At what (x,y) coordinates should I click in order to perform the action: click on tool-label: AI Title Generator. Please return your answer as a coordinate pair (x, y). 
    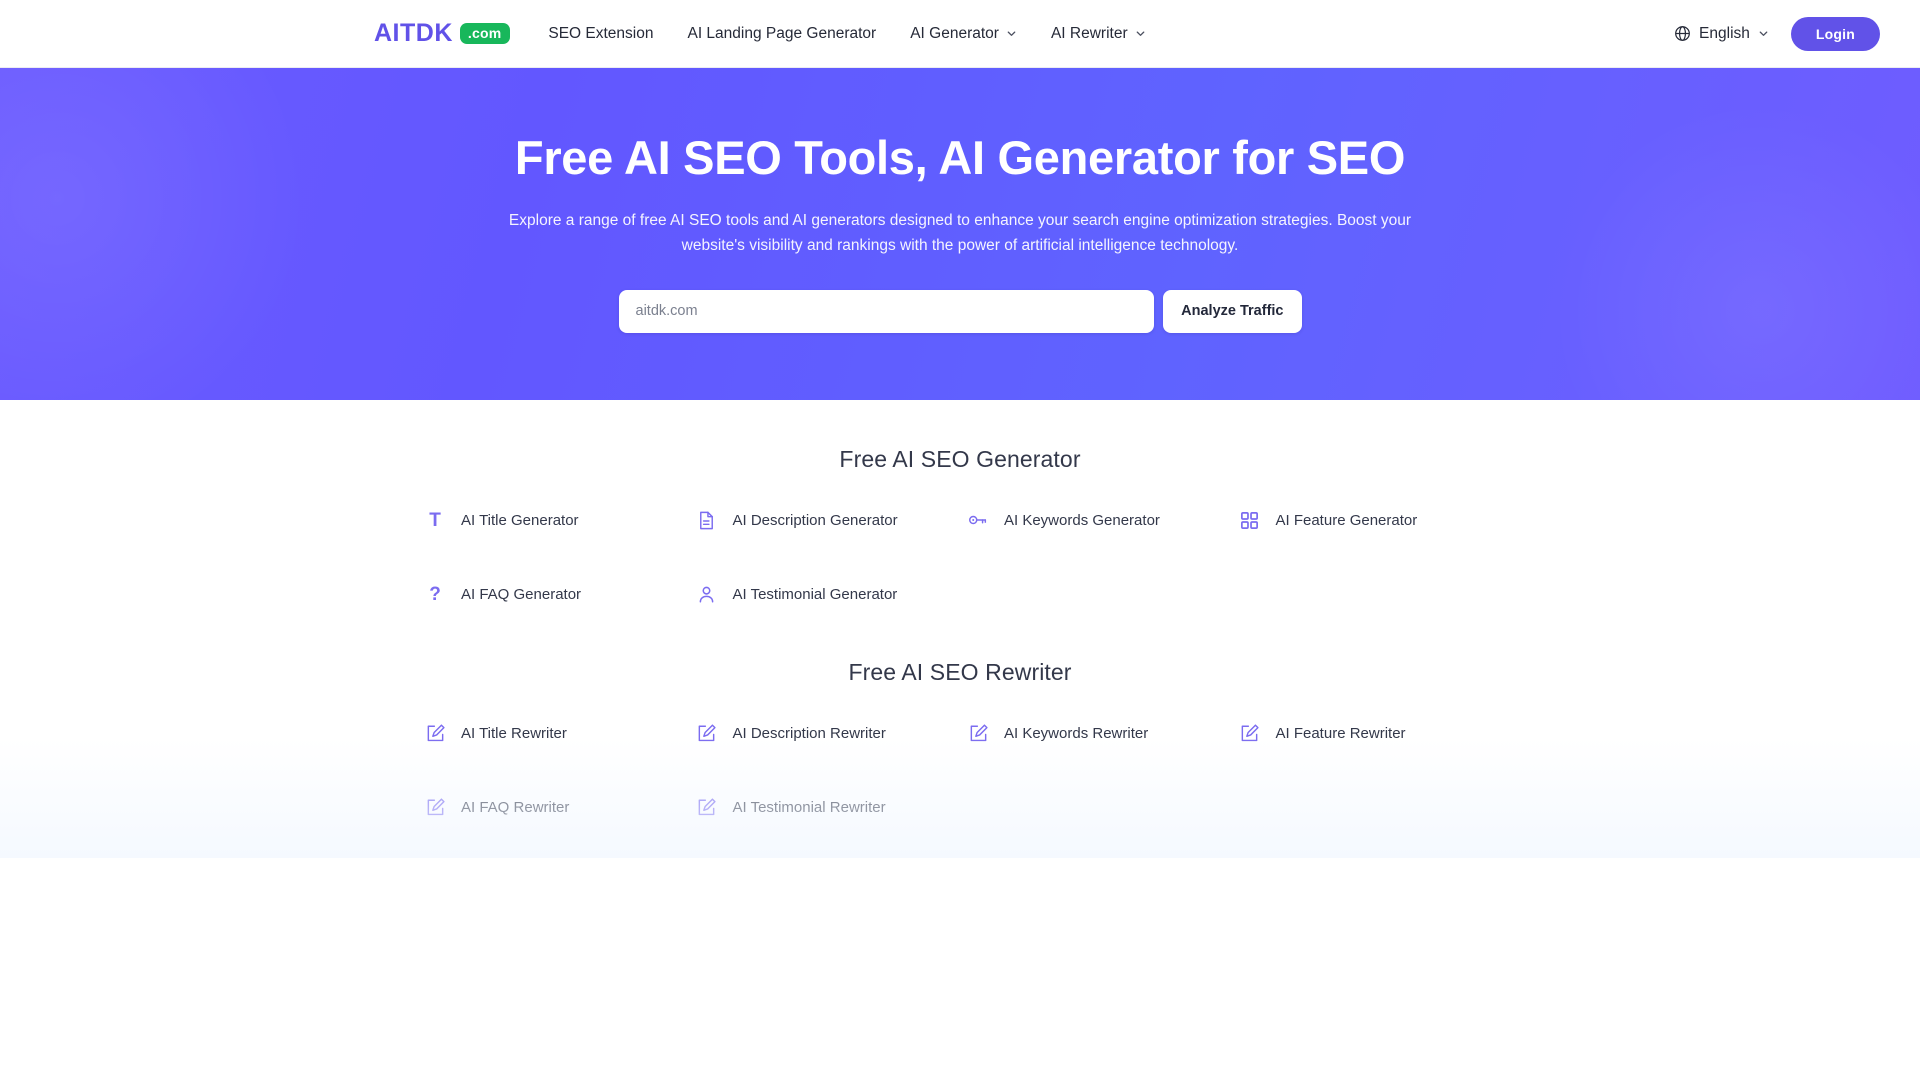
    Looking at the image, I should click on (520, 520).